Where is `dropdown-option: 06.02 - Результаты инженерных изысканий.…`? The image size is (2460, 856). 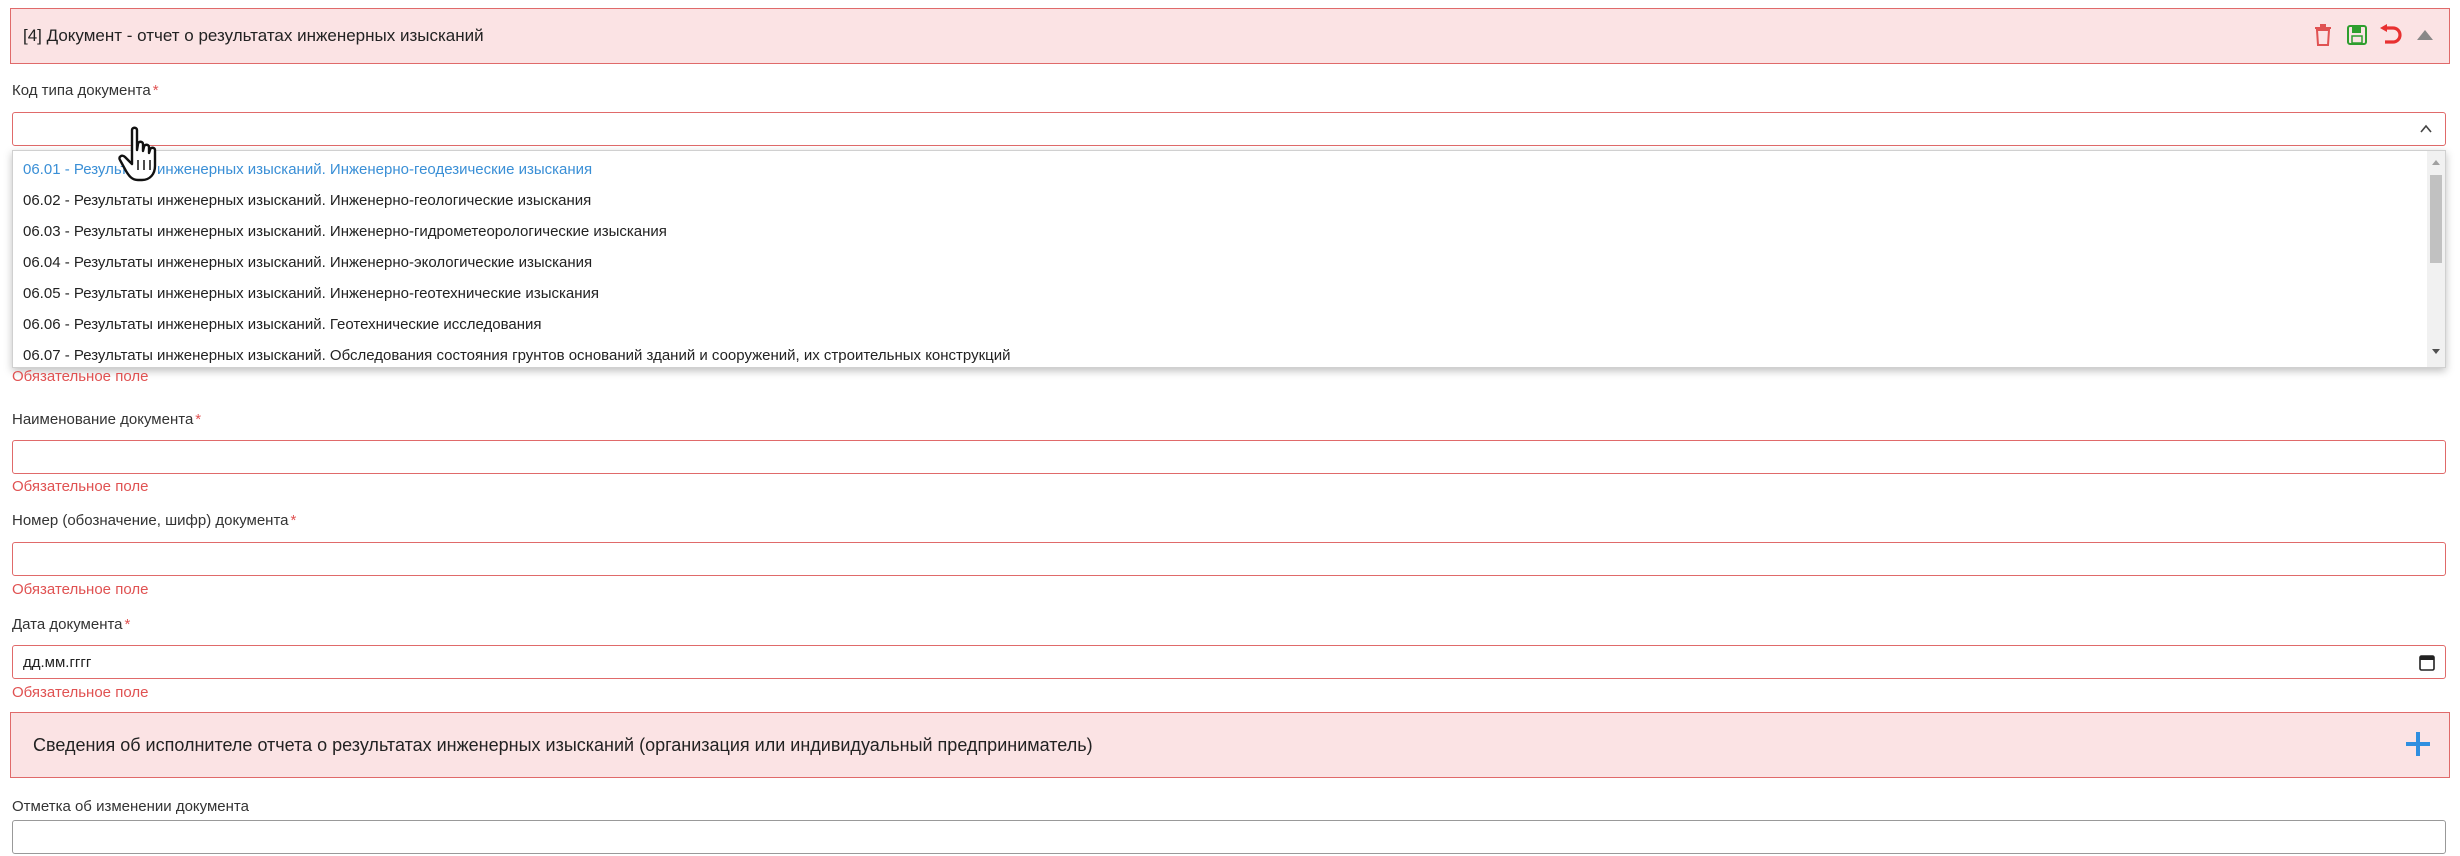 dropdown-option: 06.02 - Результаты инженерных изысканий.… is located at coordinates (307, 200).